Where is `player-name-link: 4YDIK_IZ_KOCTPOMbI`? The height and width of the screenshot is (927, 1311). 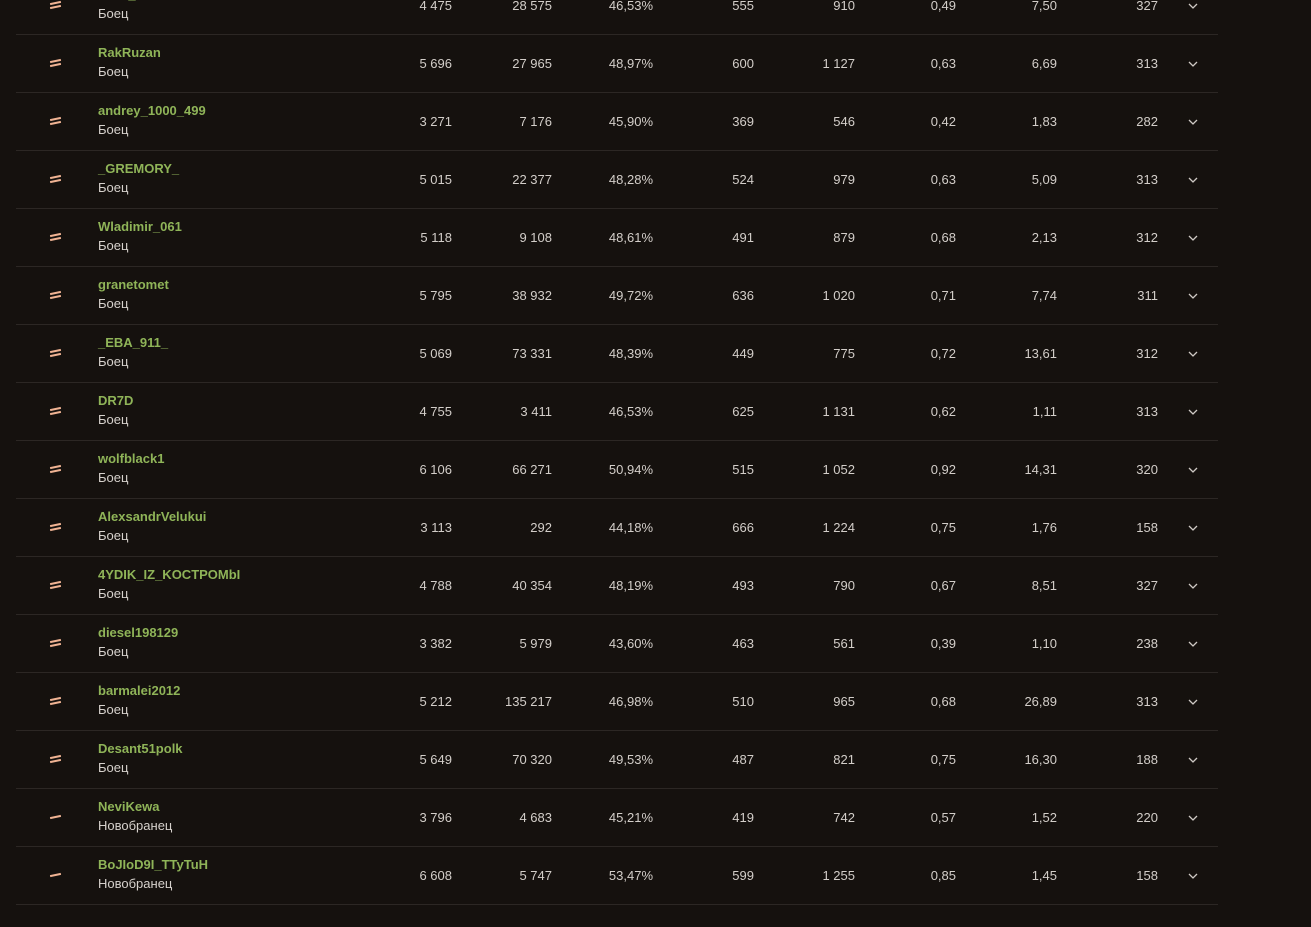 player-name-link: 4YDIK_IZ_KOCTPOMbI is located at coordinates (169, 574).